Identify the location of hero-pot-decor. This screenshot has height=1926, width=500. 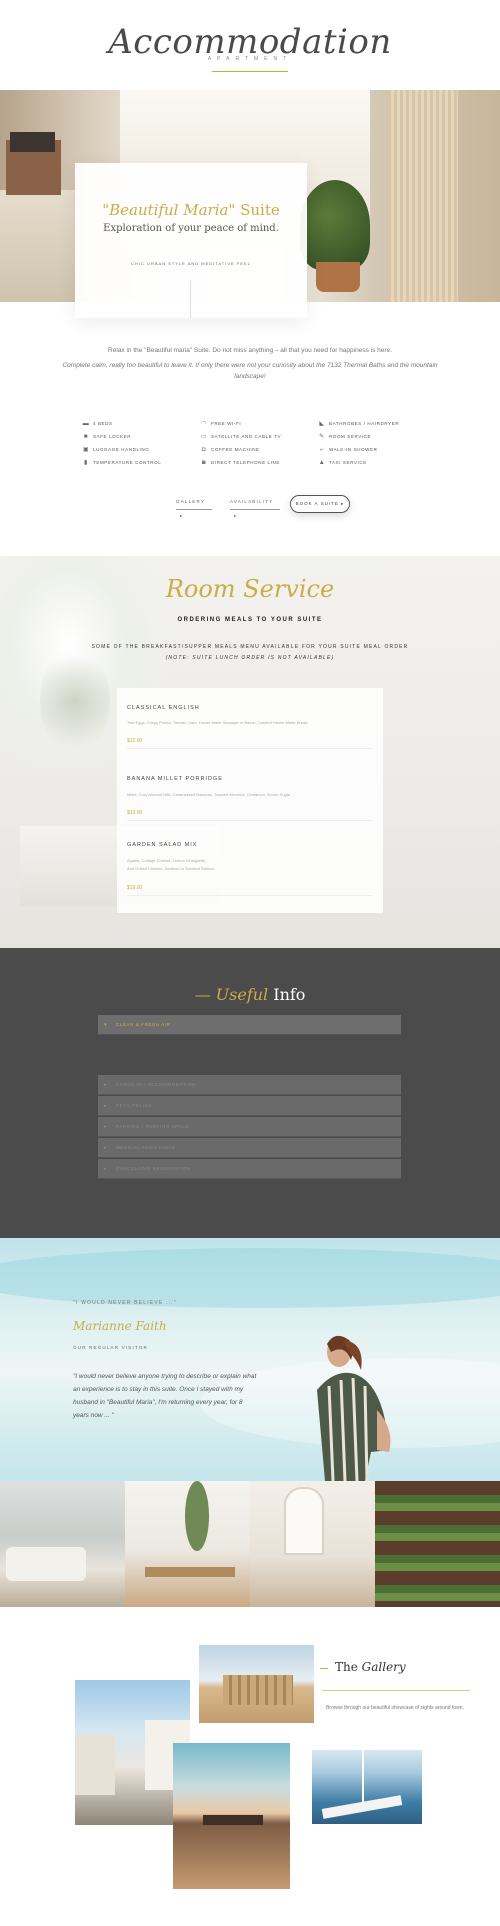
(338, 277).